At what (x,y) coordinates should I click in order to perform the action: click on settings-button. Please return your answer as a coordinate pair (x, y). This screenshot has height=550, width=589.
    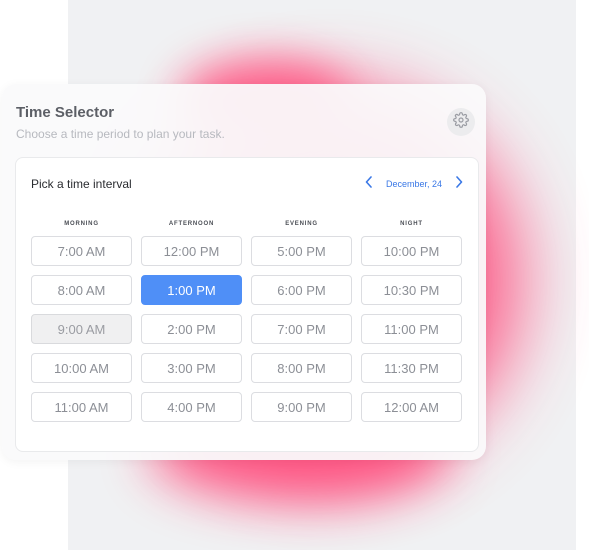
    Looking at the image, I should click on (461, 122).